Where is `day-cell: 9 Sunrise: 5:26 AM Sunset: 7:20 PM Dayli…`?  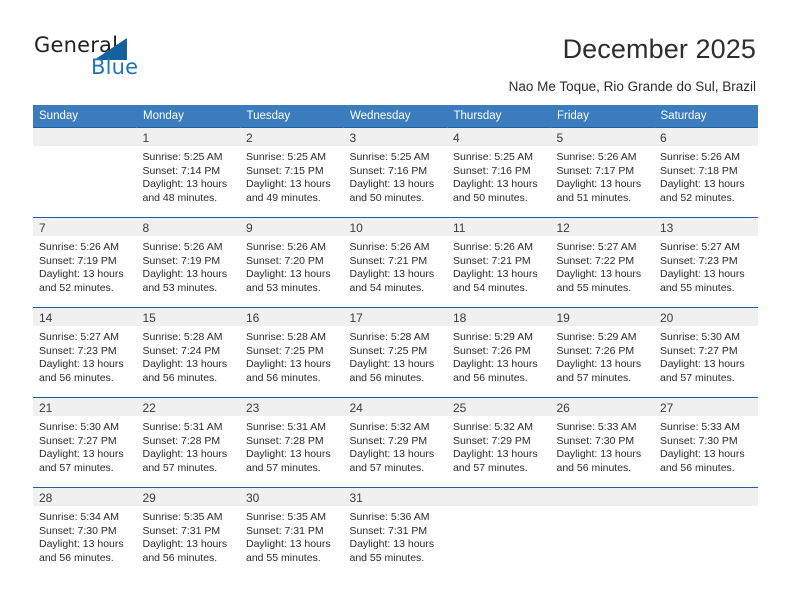 day-cell: 9 Sunrise: 5:26 AM Sunset: 7:20 PM Dayli… is located at coordinates (292, 262).